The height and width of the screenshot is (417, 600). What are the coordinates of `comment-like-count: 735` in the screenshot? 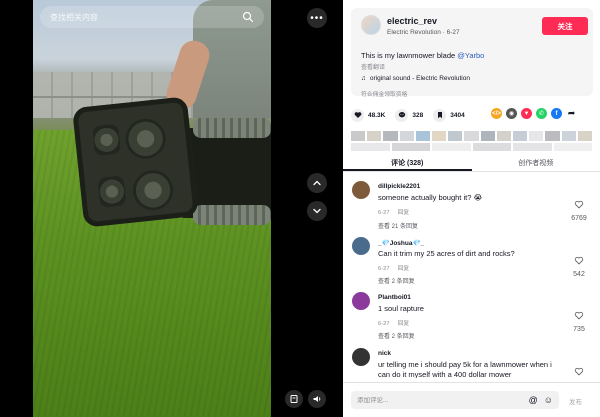 It's located at (579, 329).